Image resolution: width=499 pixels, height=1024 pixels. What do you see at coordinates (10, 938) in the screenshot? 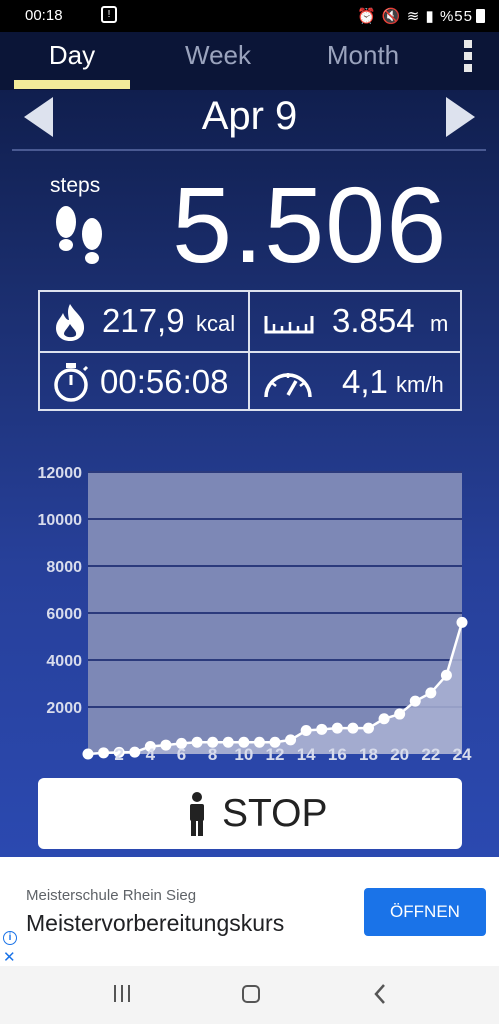
I see `ad-info-icon: i` at bounding box center [10, 938].